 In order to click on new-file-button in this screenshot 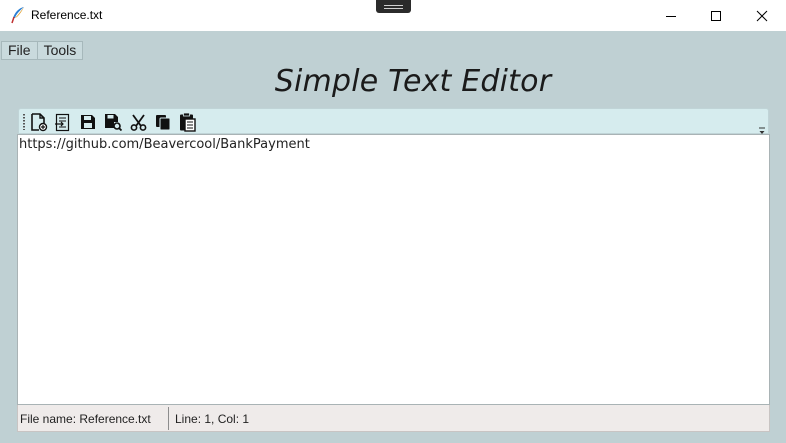, I will do `click(39, 122)`.